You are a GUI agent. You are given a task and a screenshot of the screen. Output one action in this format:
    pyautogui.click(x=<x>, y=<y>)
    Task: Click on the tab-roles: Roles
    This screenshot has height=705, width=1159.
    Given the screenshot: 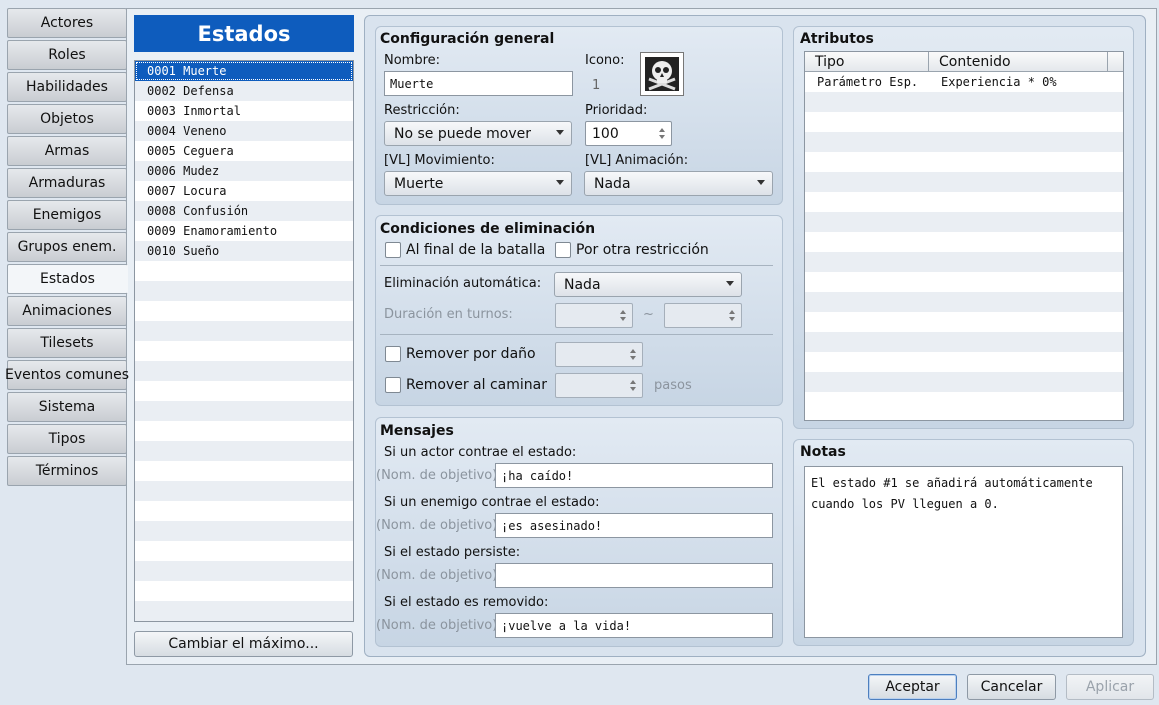 What is the action you would take?
    pyautogui.click(x=67, y=55)
    